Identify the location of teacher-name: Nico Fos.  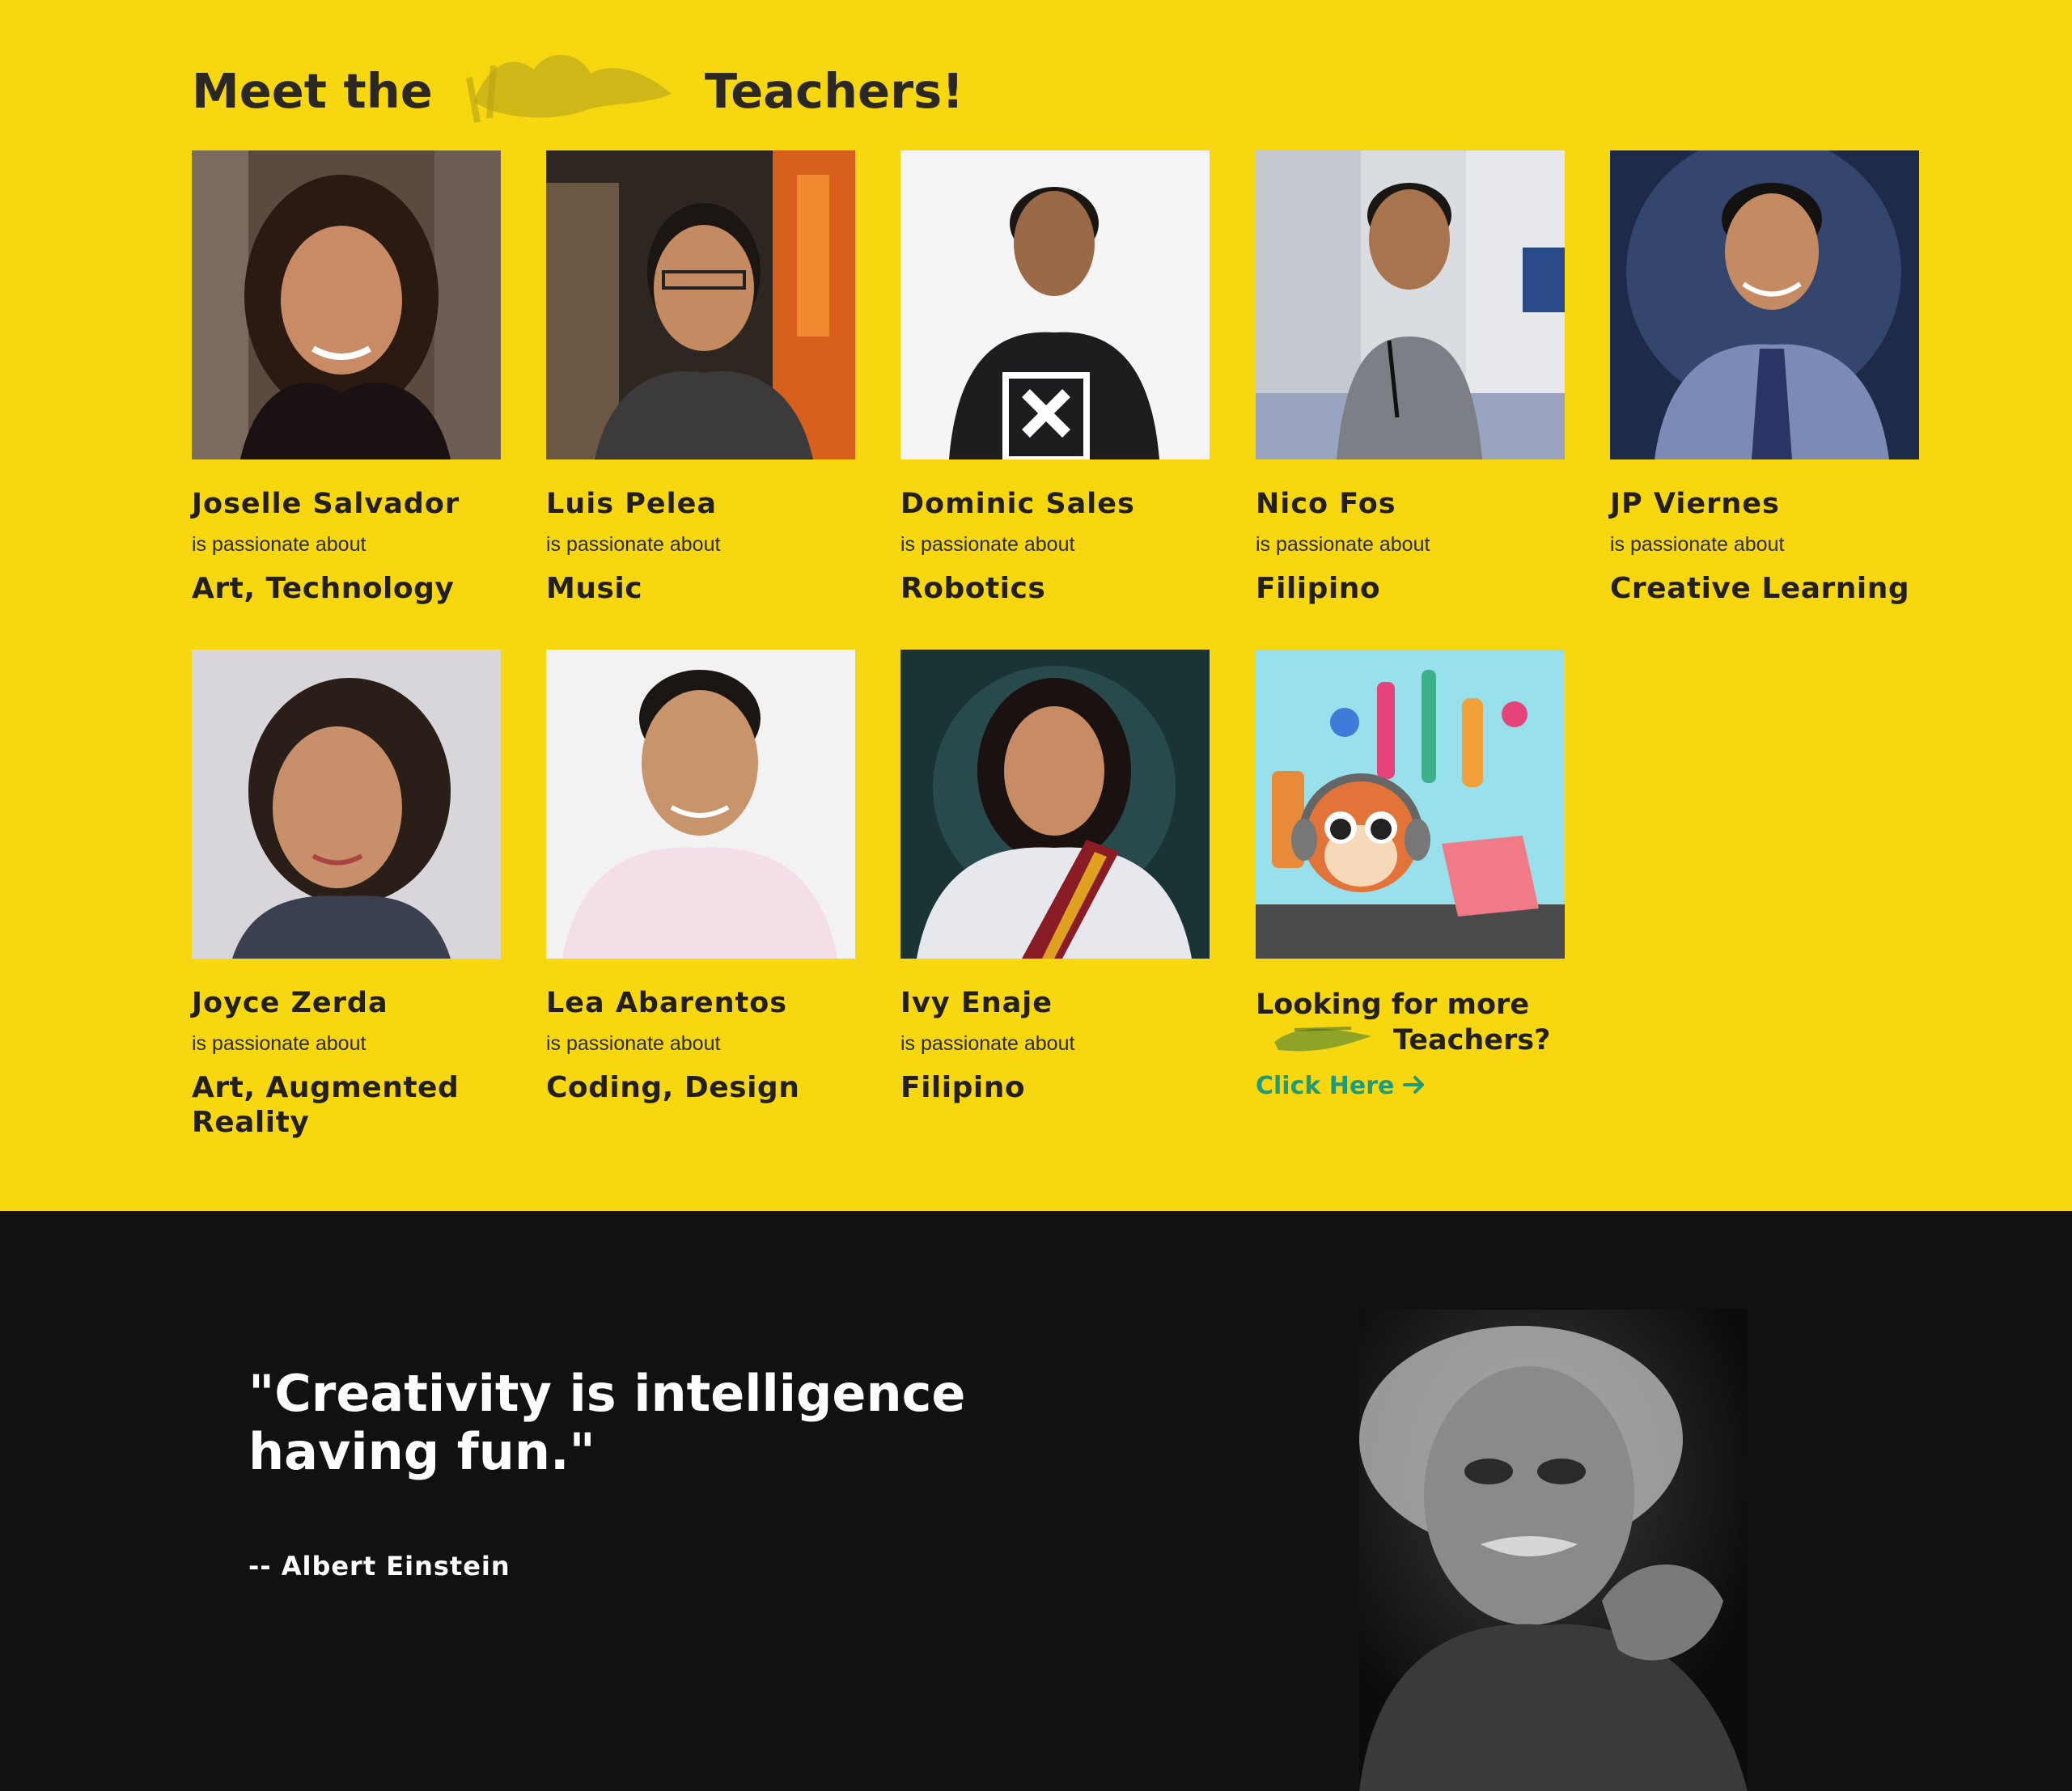
(1326, 504).